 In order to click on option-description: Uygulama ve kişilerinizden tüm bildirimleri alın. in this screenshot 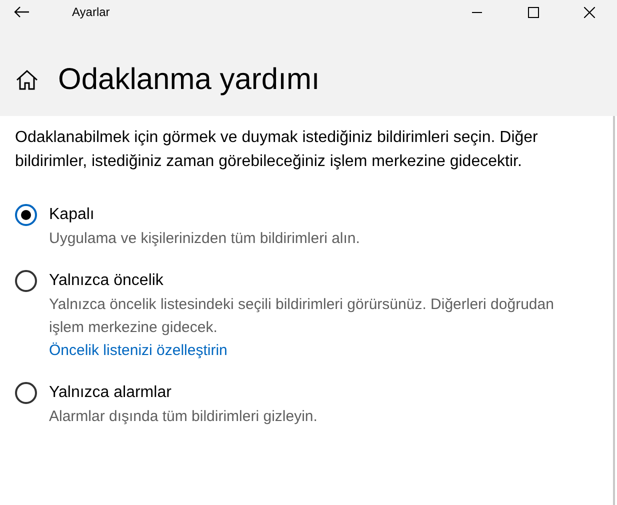, I will do `click(205, 239)`.